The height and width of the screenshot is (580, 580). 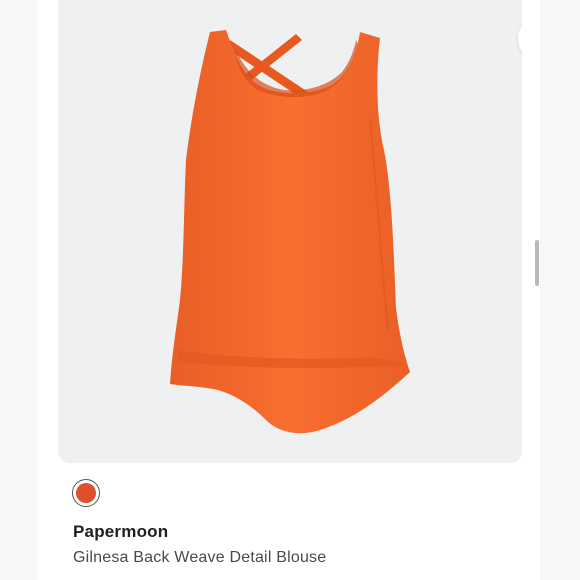 I want to click on color-swatch, so click(x=86, y=493).